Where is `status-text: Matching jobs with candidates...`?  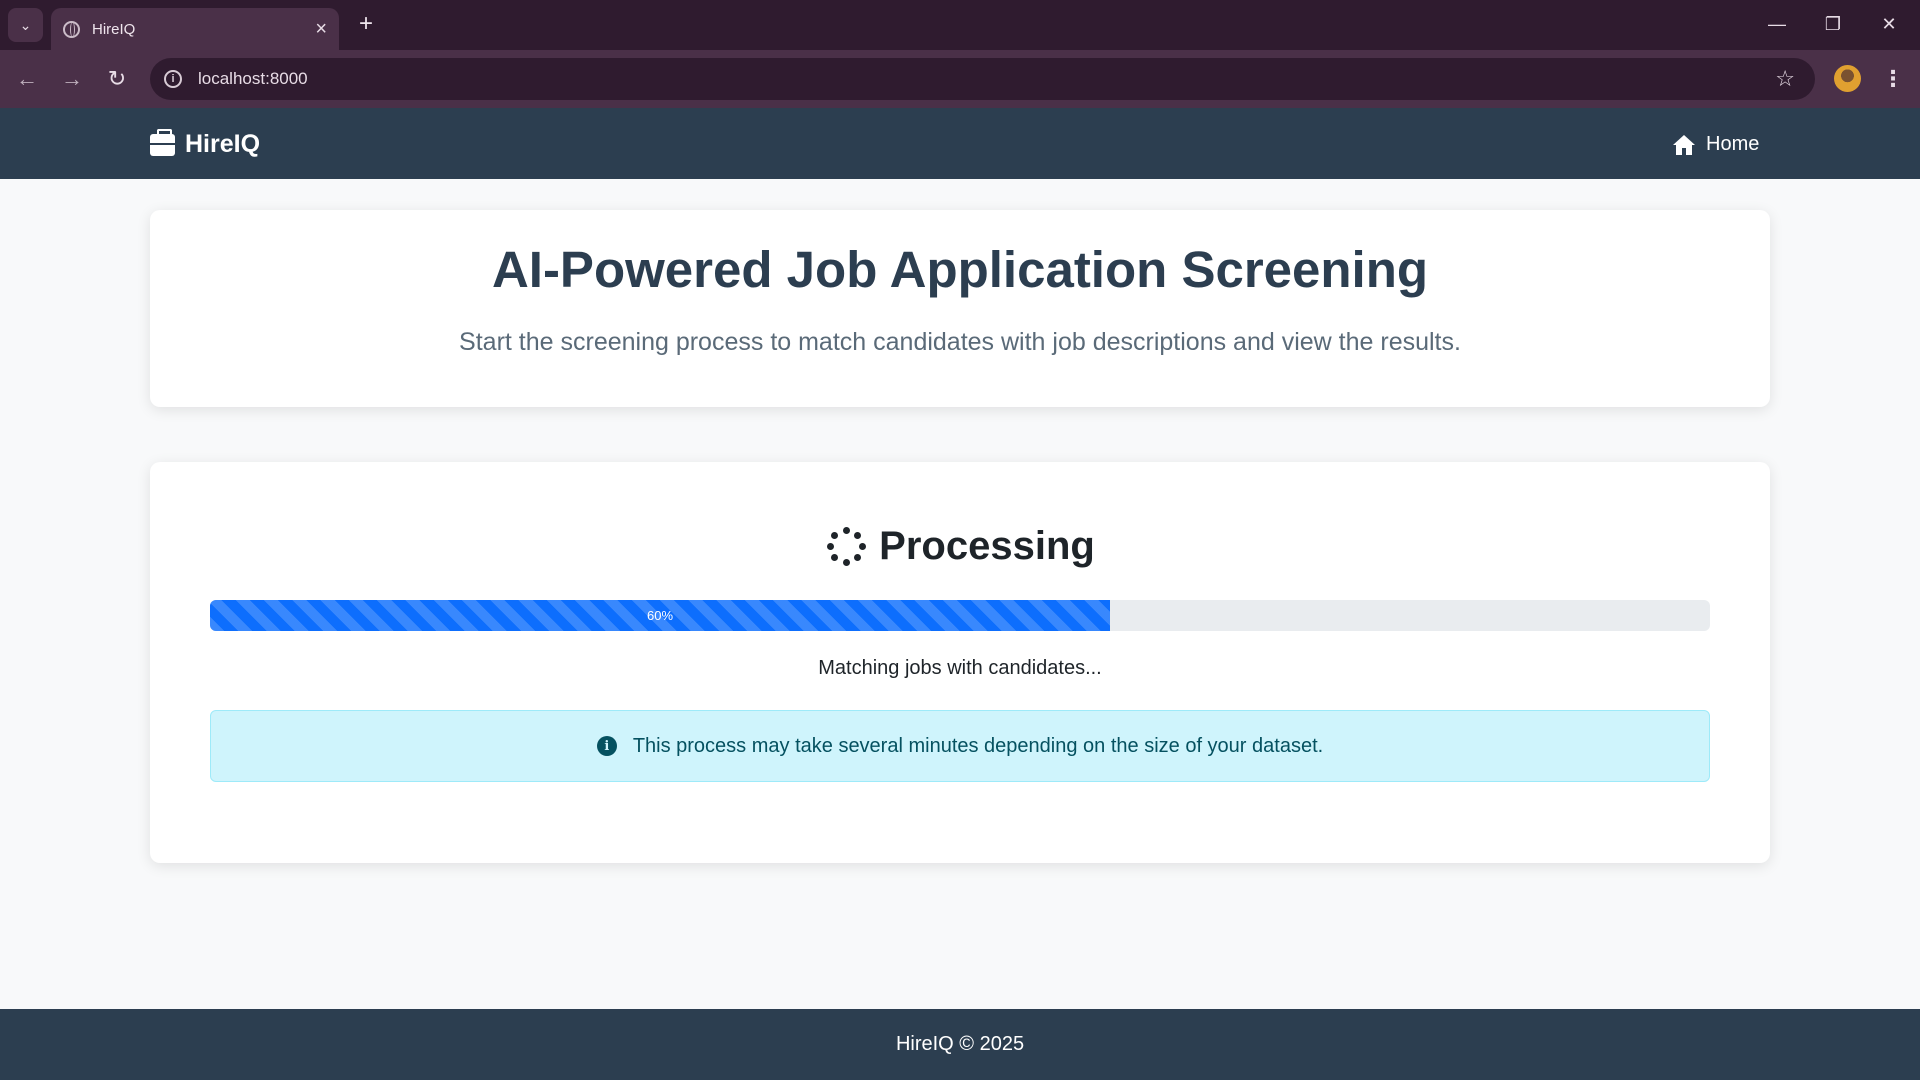
status-text: Matching jobs with candidates... is located at coordinates (960, 668).